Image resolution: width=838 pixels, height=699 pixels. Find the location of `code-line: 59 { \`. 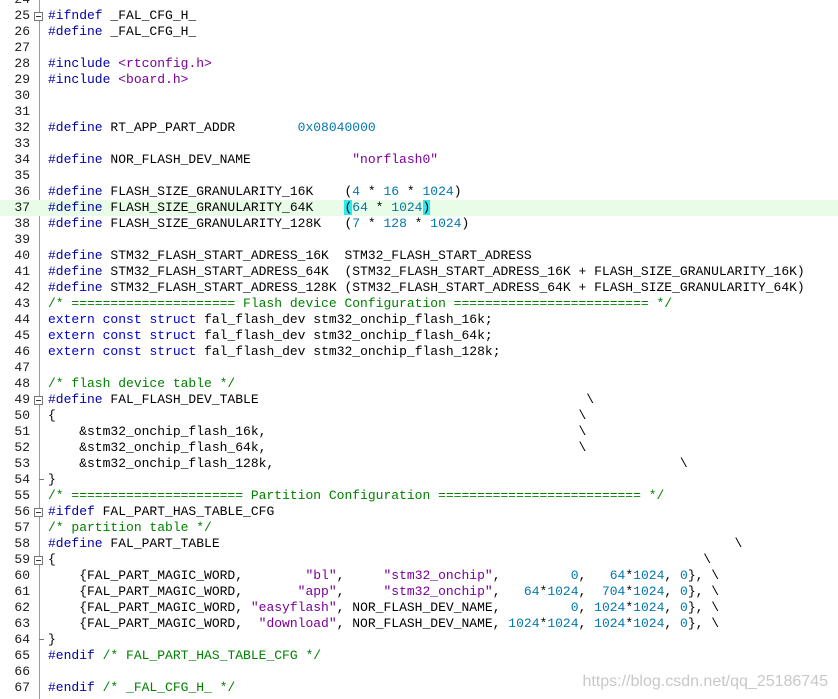

code-line: 59 { \ is located at coordinates (419, 560).